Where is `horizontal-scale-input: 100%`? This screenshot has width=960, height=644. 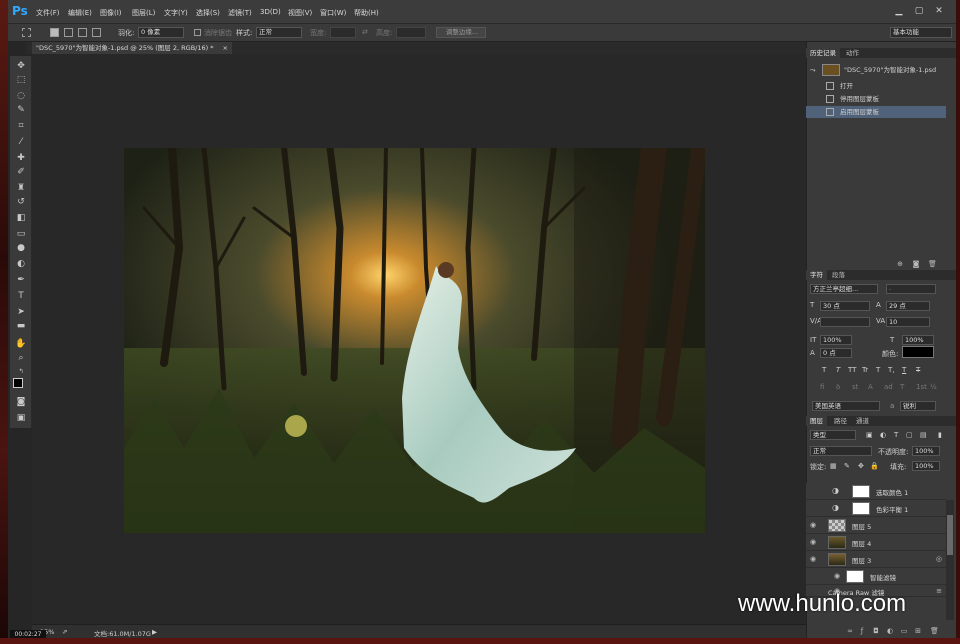
horizontal-scale-input: 100% is located at coordinates (918, 340).